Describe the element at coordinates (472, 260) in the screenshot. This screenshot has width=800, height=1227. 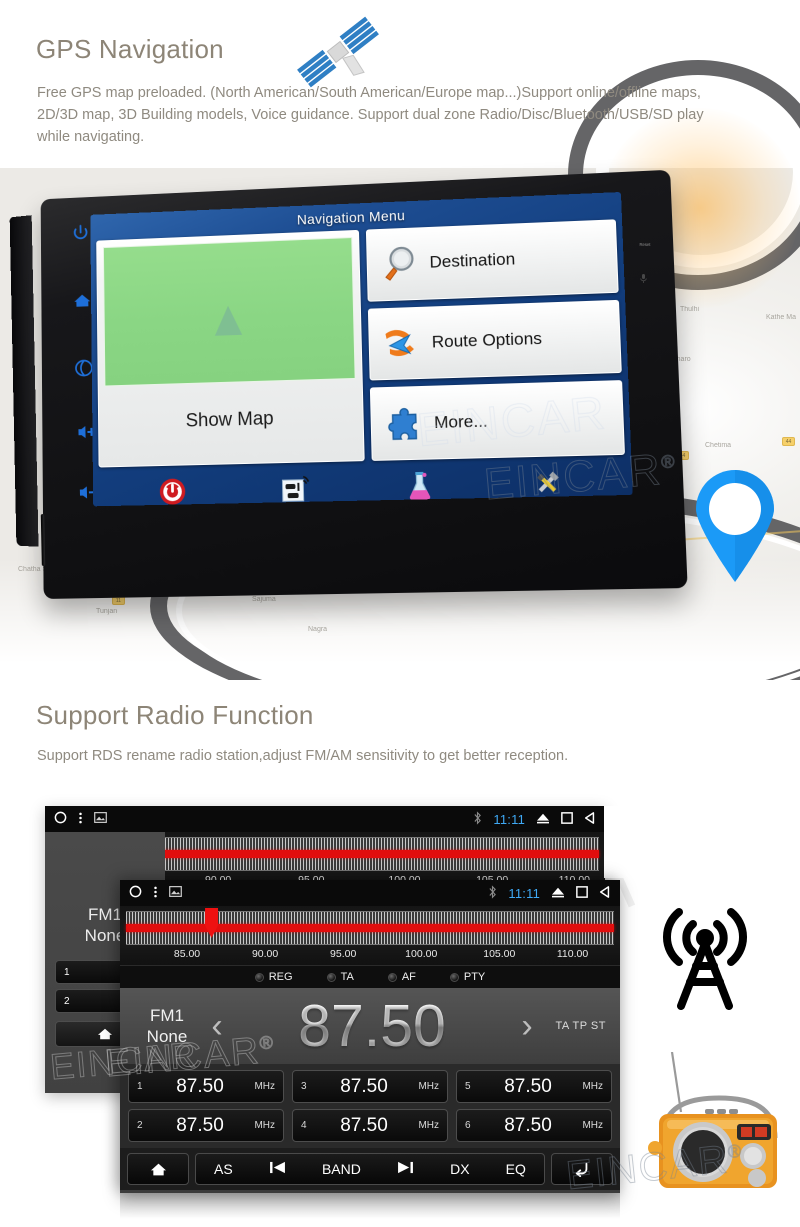
I see `destination-label: Destination` at that location.